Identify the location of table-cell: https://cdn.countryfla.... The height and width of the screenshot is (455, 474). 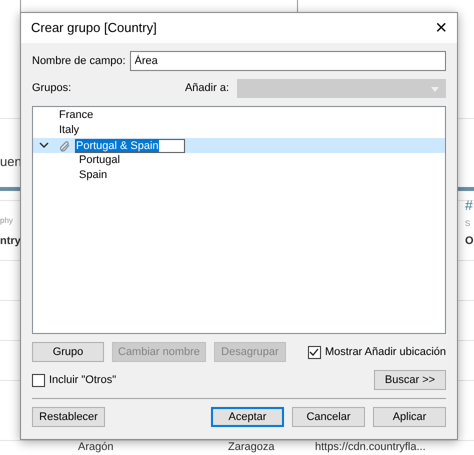
(370, 447).